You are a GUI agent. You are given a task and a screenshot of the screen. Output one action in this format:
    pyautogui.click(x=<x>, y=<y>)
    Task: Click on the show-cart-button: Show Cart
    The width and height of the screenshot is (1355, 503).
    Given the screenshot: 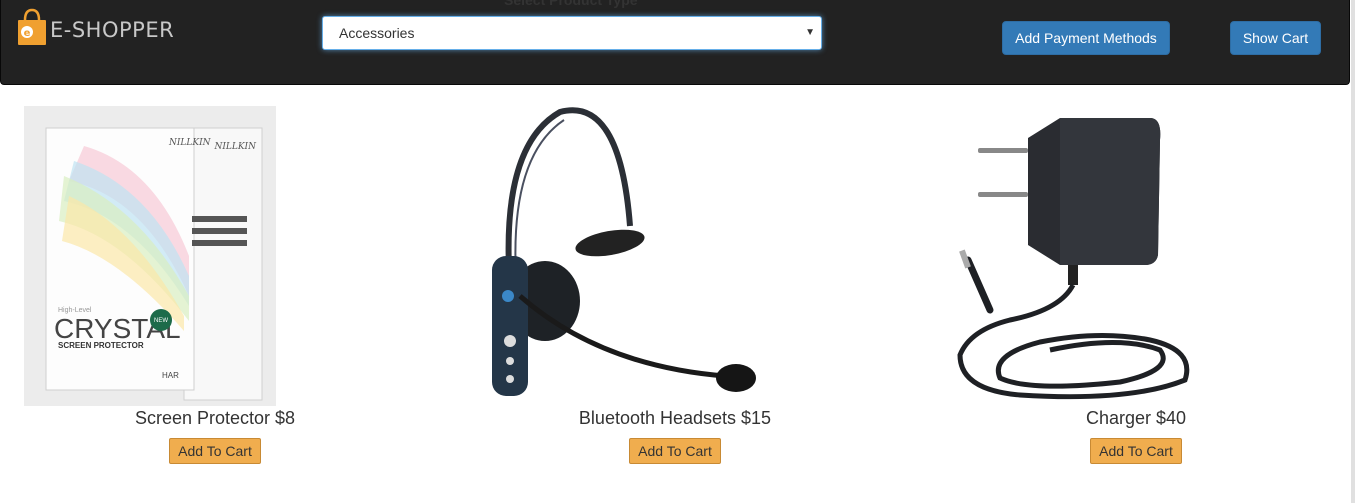 What is the action you would take?
    pyautogui.click(x=1275, y=38)
    